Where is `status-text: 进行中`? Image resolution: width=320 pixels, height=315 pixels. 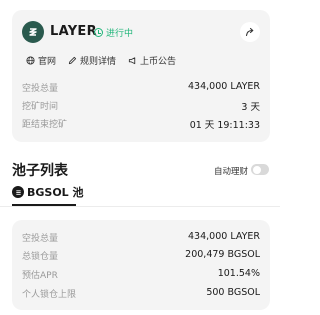 status-text: 进行中 is located at coordinates (120, 34).